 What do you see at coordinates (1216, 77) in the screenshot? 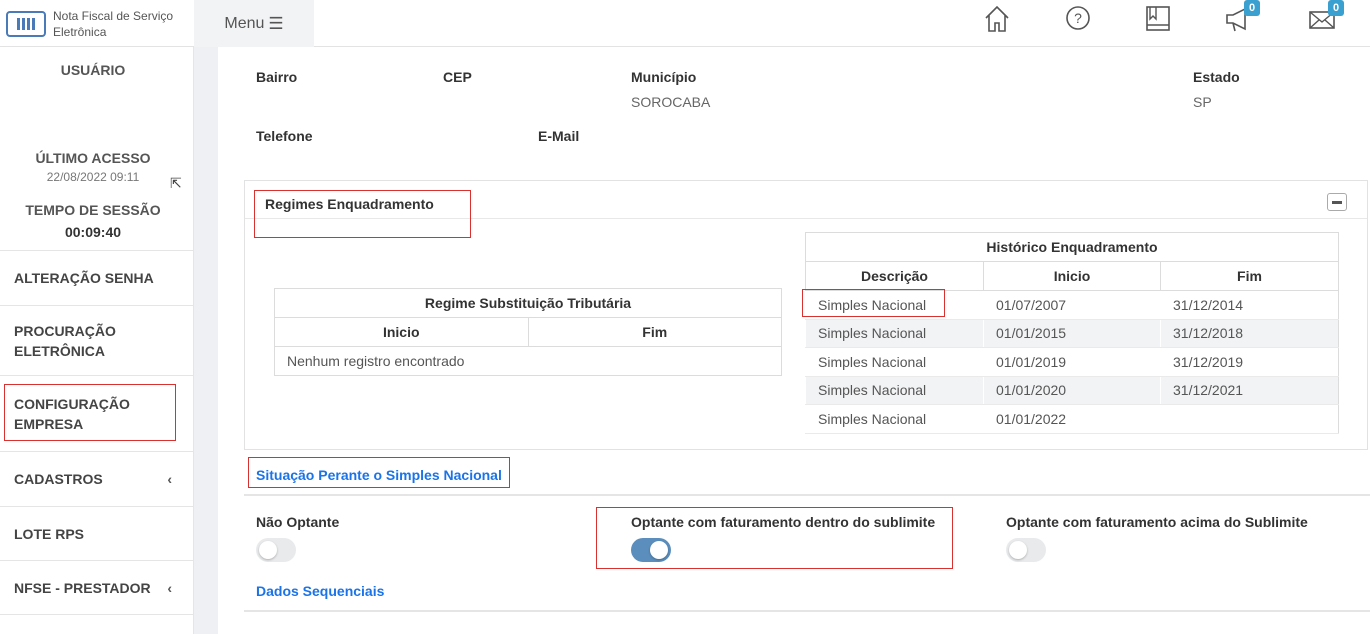
I see `estado-label: Estado` at bounding box center [1216, 77].